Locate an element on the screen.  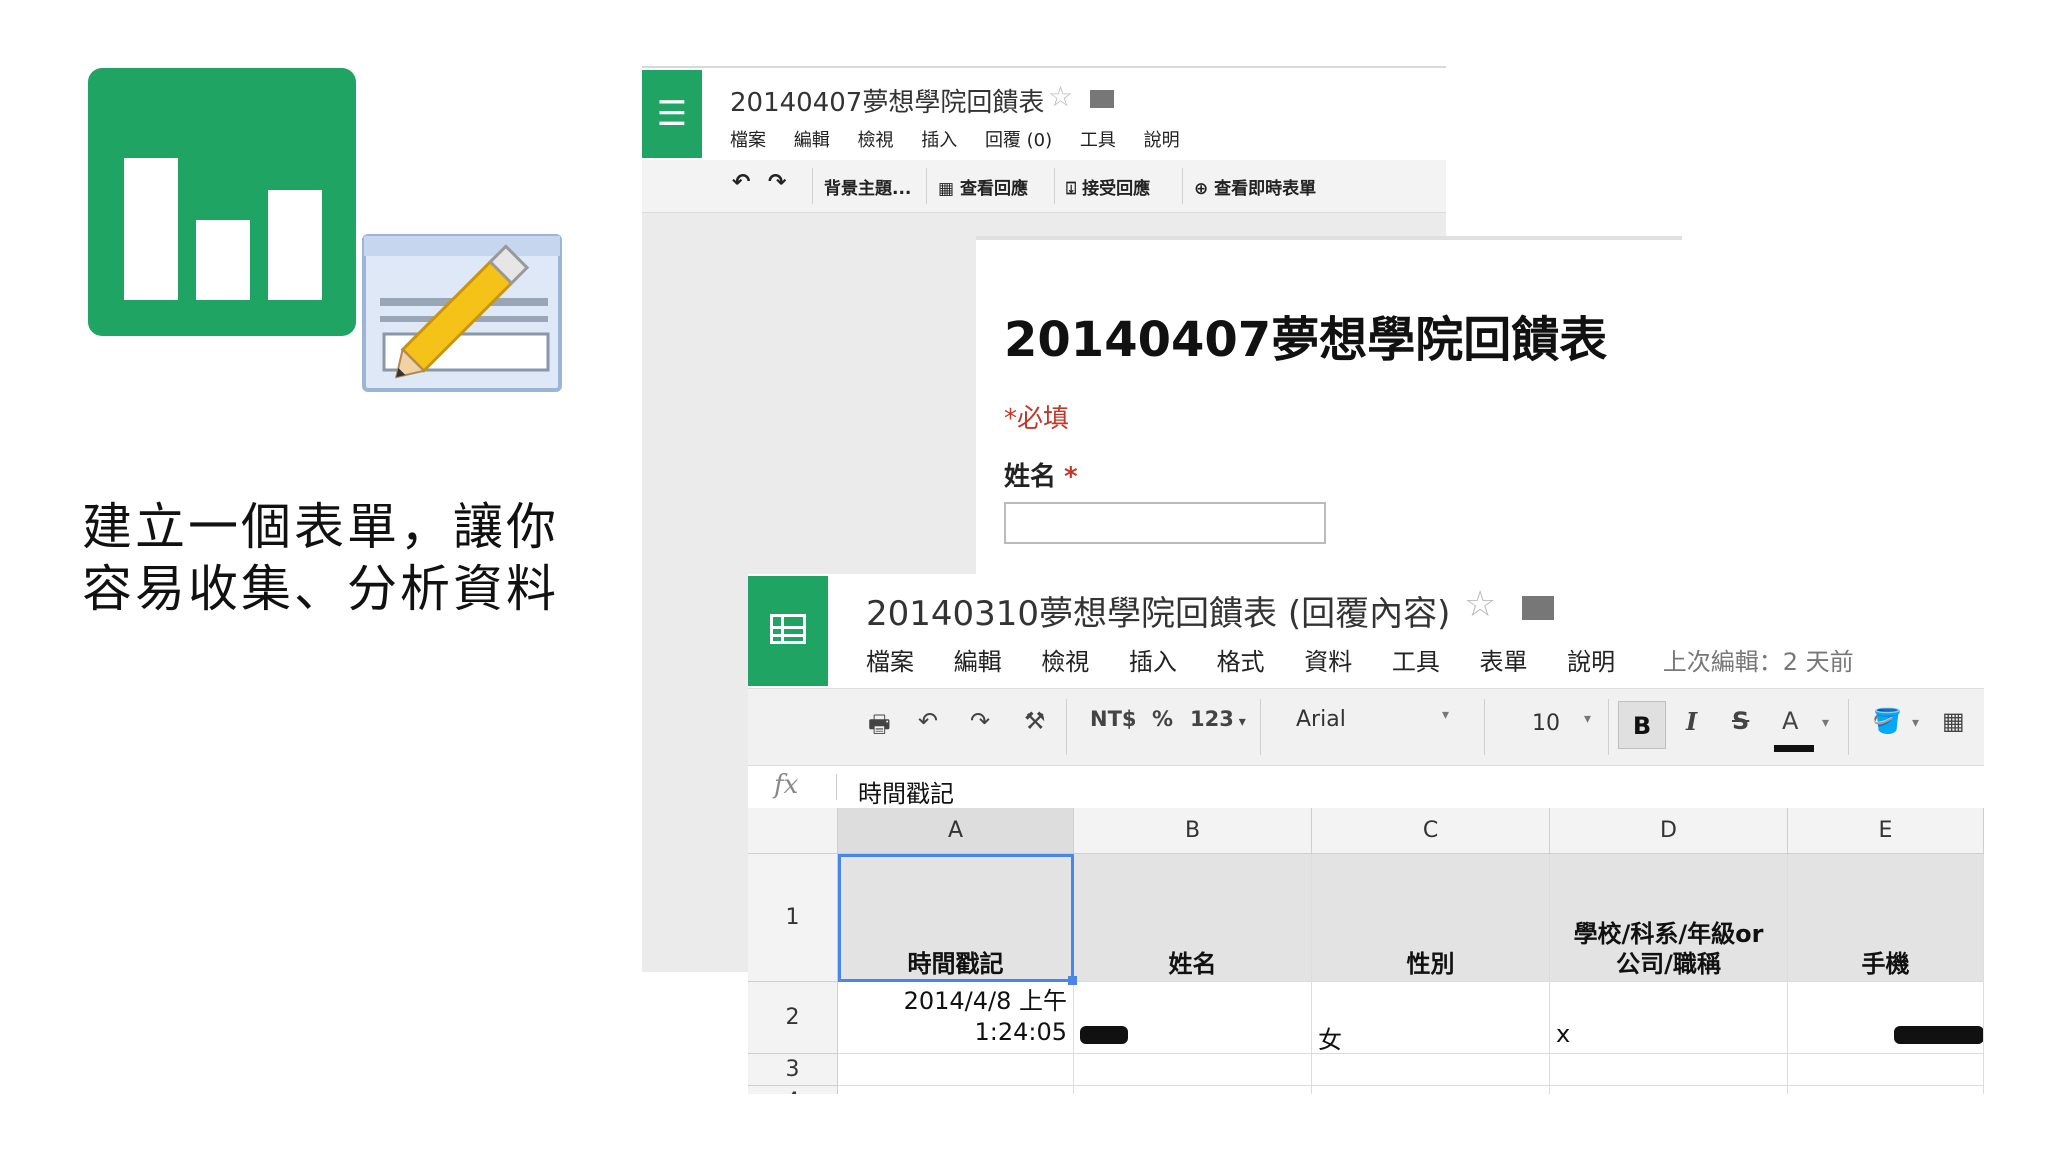
spreadsheet-title: 20140310夢想學院回饋表 (回覆內容) is located at coordinates (1158, 610).